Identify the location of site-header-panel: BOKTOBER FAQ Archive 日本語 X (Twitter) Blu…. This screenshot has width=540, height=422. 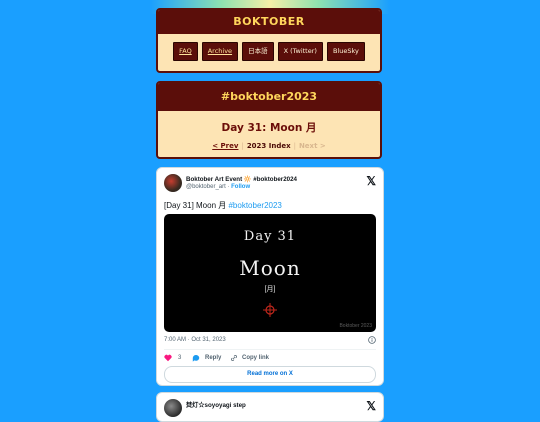
(269, 40).